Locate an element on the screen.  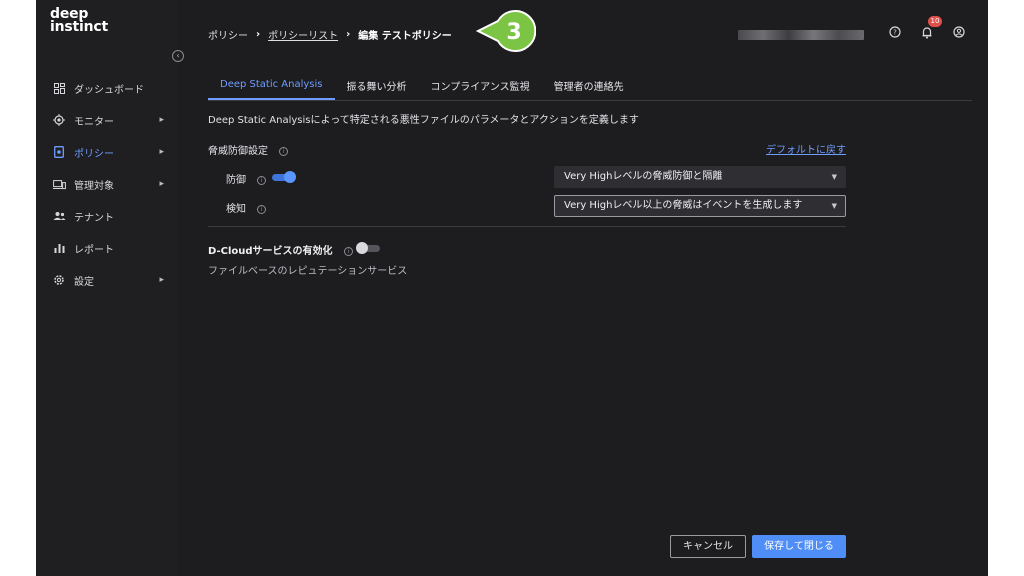
prevention-row: 防御 i is located at coordinates (246, 178).